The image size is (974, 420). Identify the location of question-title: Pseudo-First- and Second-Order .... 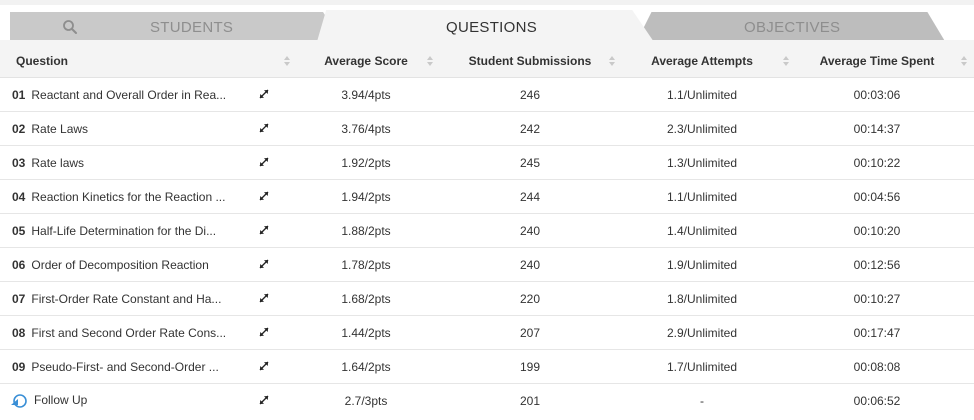
(124, 367).